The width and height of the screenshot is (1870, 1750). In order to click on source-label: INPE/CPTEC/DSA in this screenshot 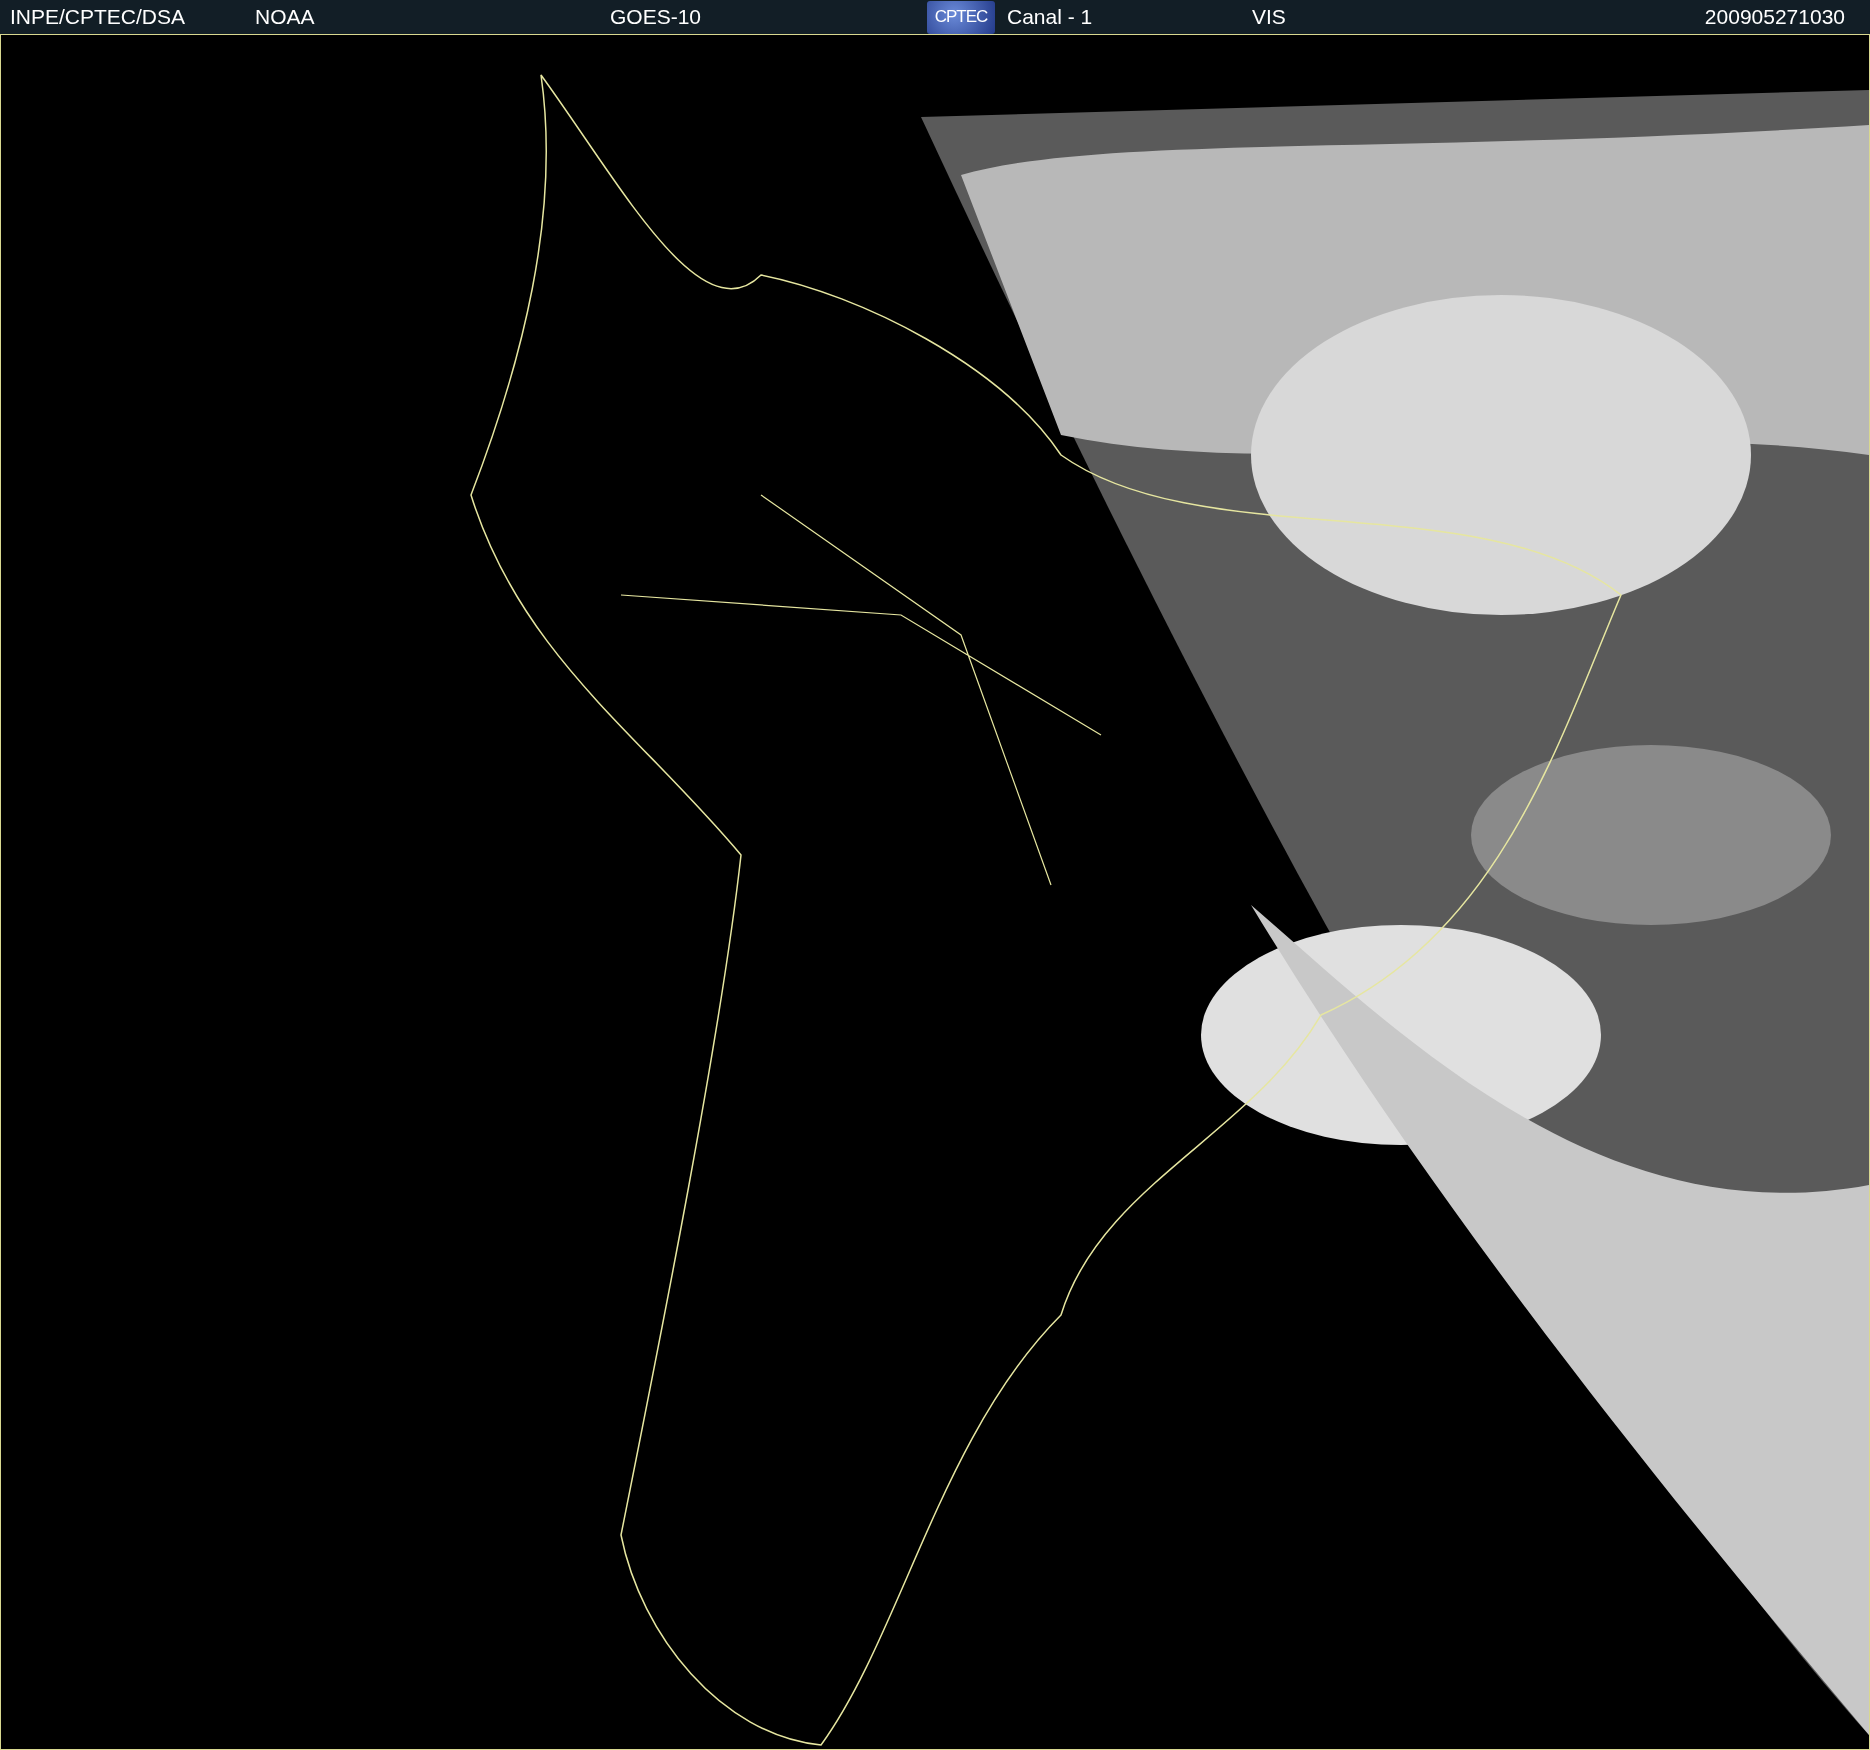, I will do `click(98, 17)`.